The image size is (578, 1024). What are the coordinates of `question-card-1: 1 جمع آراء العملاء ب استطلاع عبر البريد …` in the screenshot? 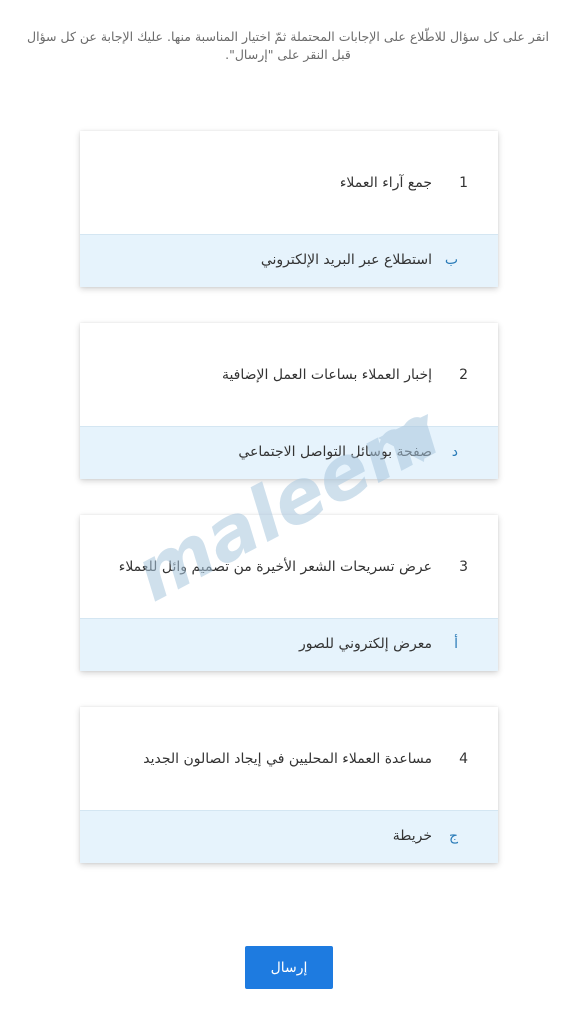 It's located at (289, 209).